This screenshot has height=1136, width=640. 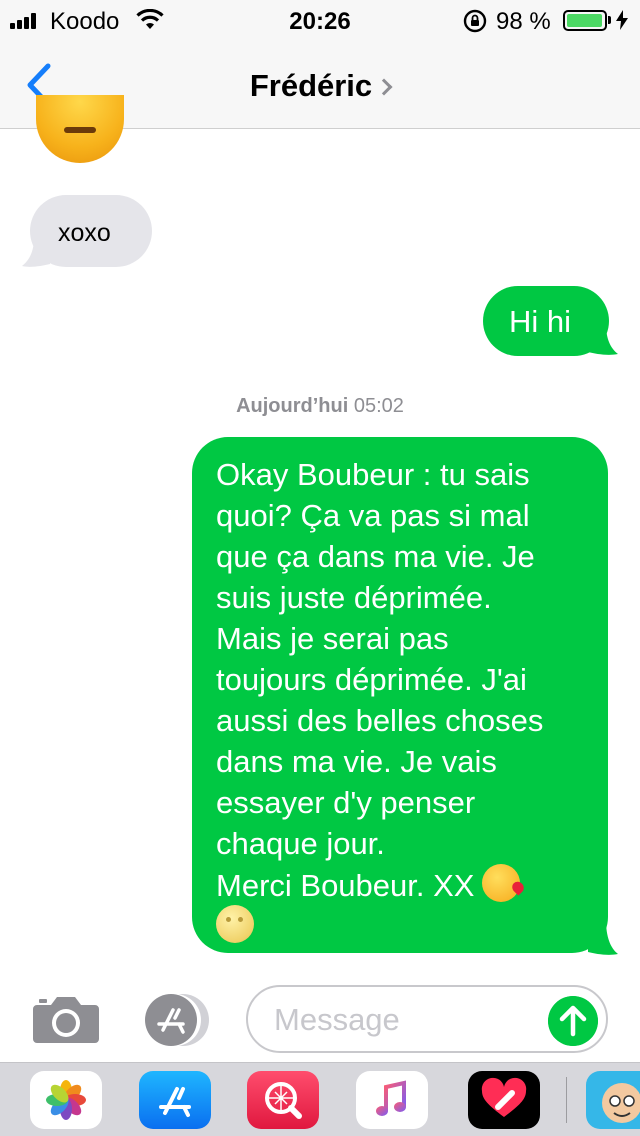 I want to click on message-line: Mais je serai pas, so click(x=332, y=638).